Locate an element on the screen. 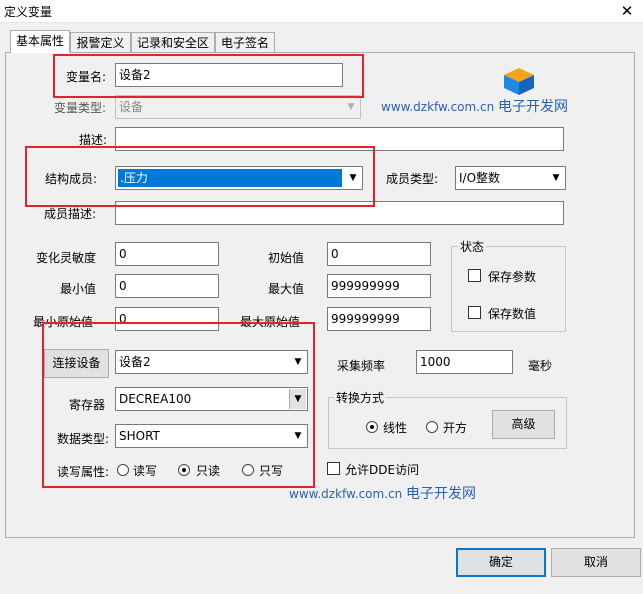 The height and width of the screenshot is (594, 643). member-desc-label: 成员描述: is located at coordinates (70, 214).